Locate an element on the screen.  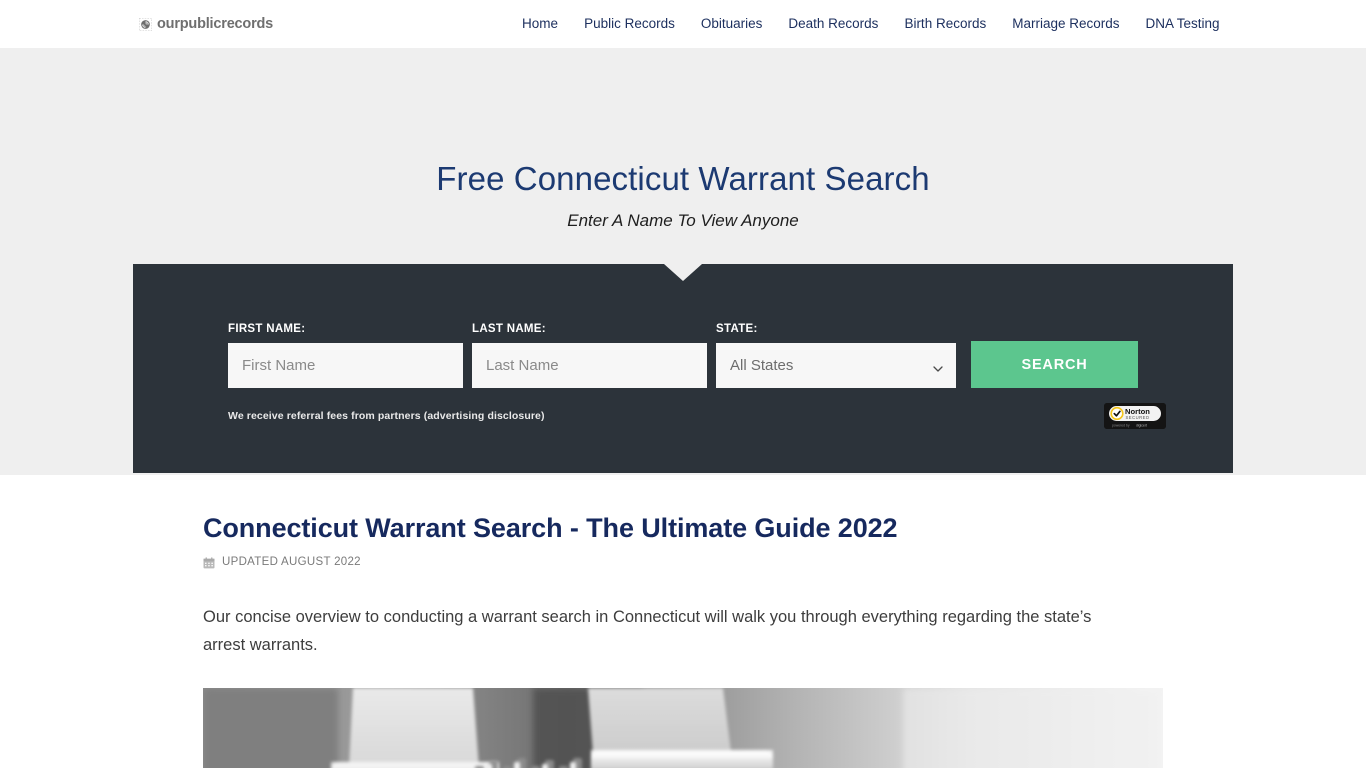
fingerprint-badge-icon is located at coordinates (145, 24).